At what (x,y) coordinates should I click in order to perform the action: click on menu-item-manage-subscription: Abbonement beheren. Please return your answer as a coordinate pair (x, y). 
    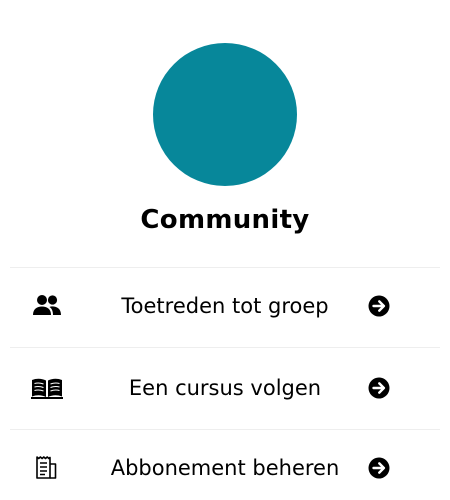
    Looking at the image, I should click on (225, 468).